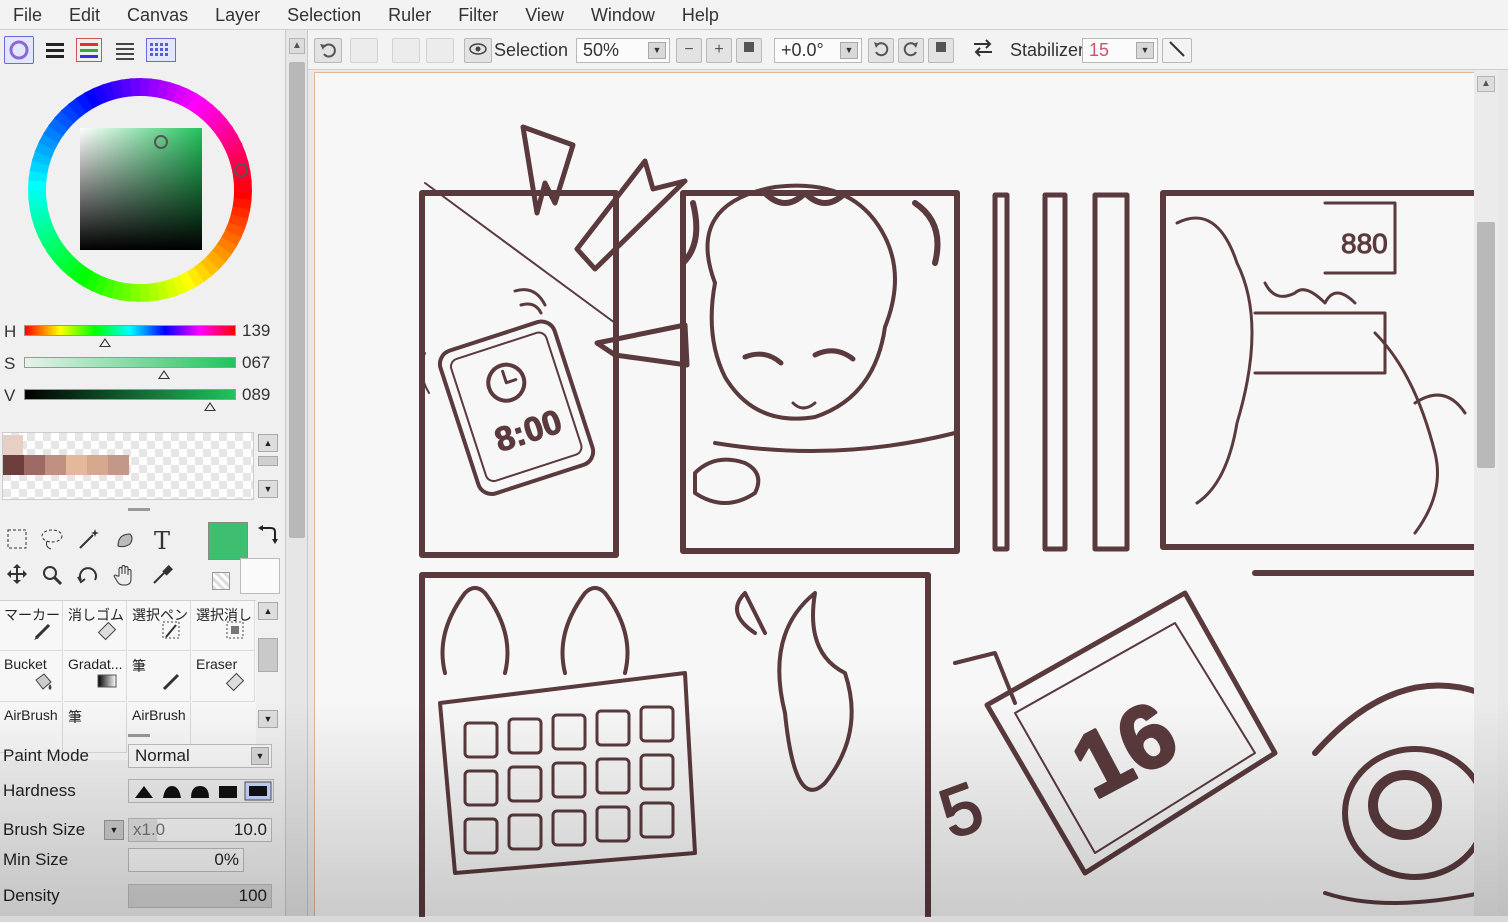  What do you see at coordinates (1120, 50) in the screenshot?
I see `stabilizer-select: 15 ▼` at bounding box center [1120, 50].